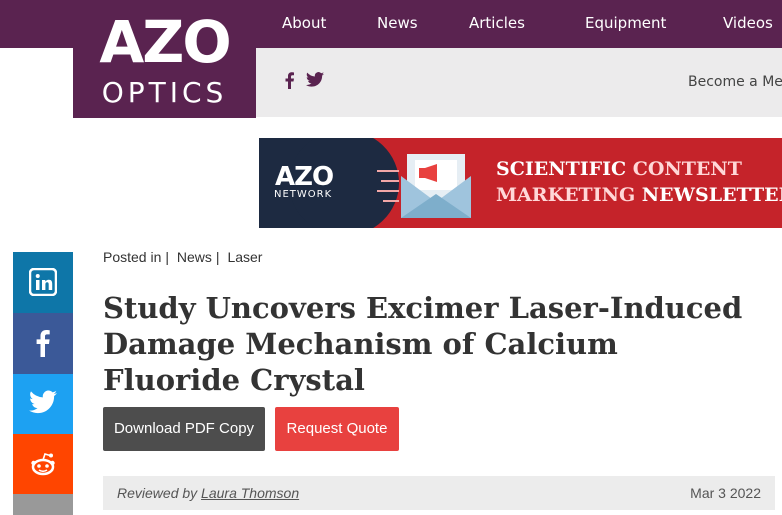  What do you see at coordinates (304, 23) in the screenshot?
I see `nav-about: About` at bounding box center [304, 23].